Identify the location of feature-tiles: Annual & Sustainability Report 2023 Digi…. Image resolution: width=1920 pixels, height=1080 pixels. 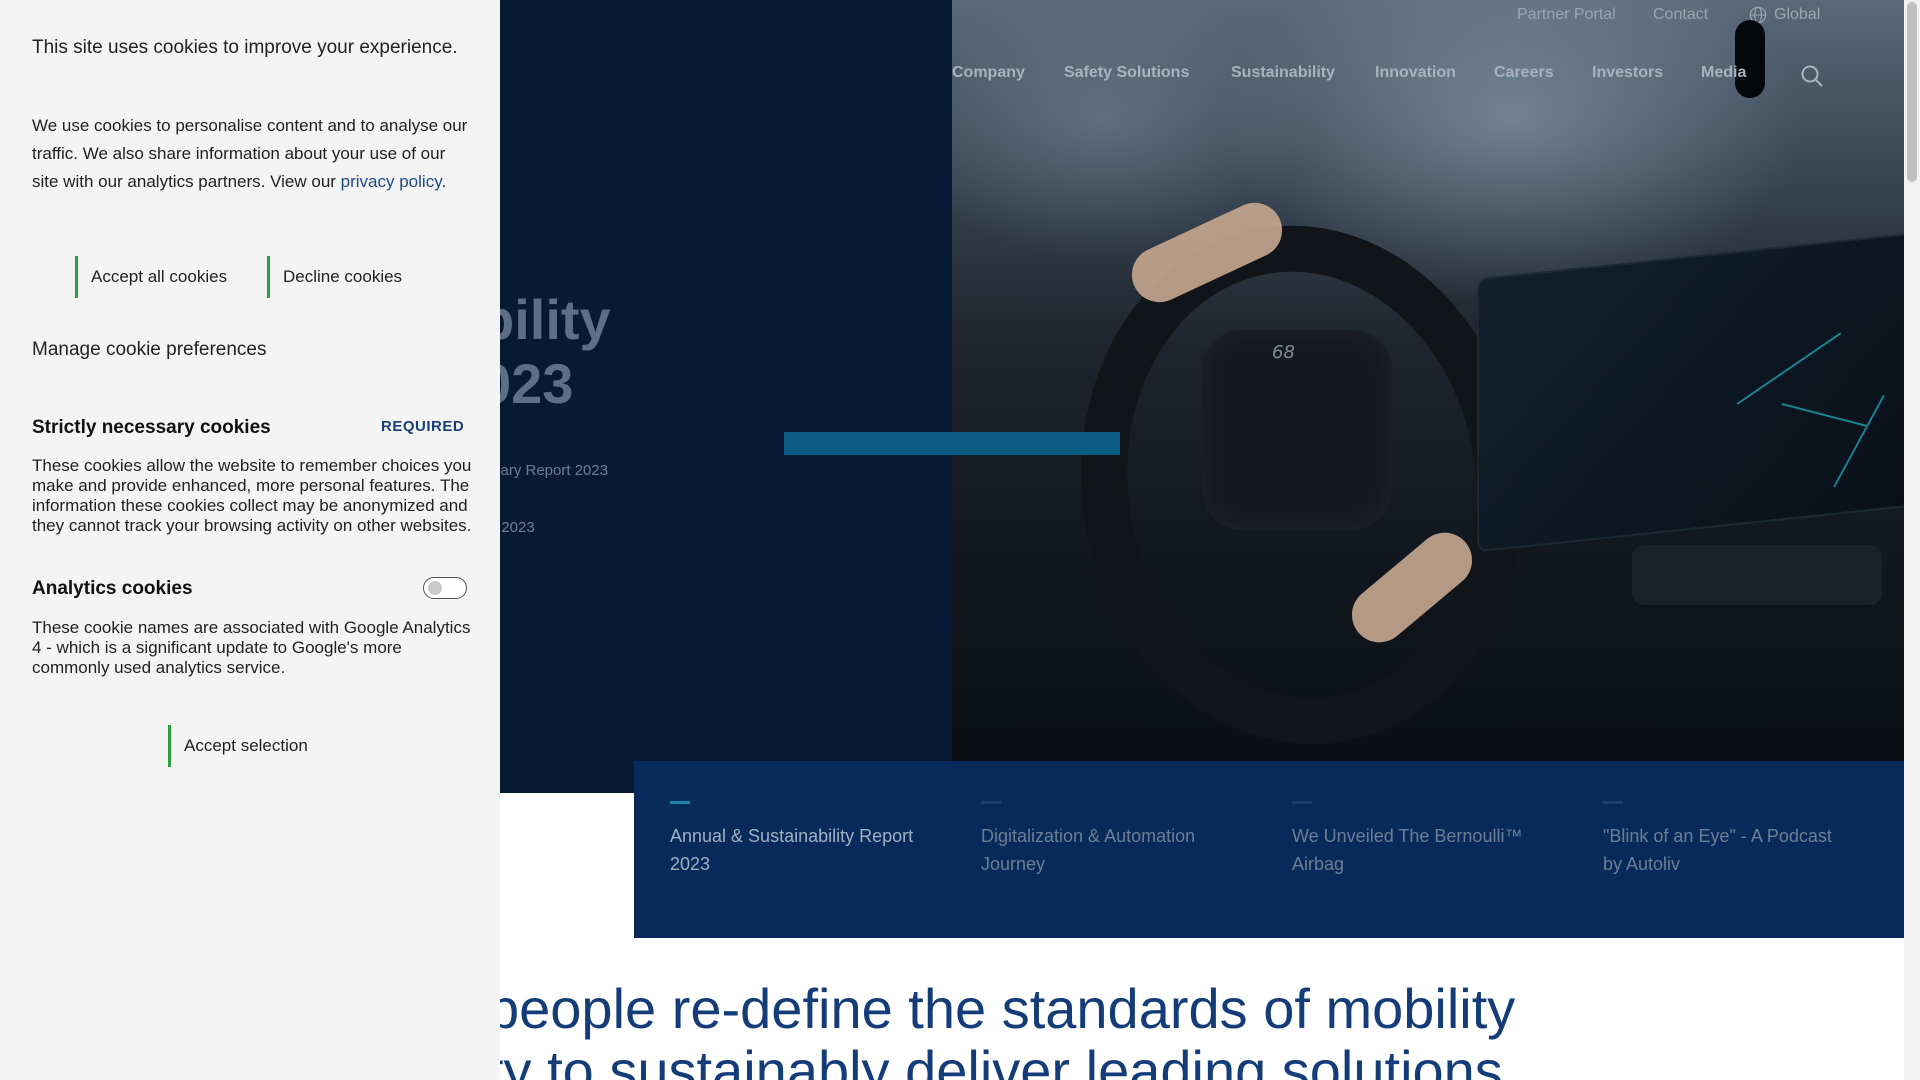
(1269, 849).